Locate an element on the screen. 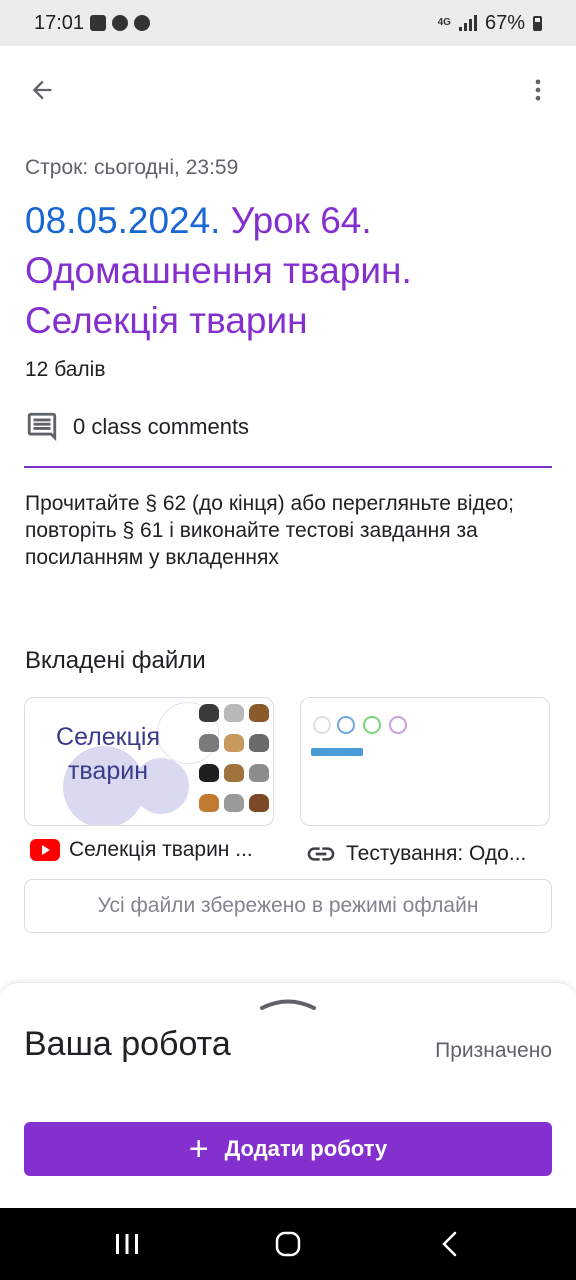  nav-back-button is located at coordinates (450, 1244).